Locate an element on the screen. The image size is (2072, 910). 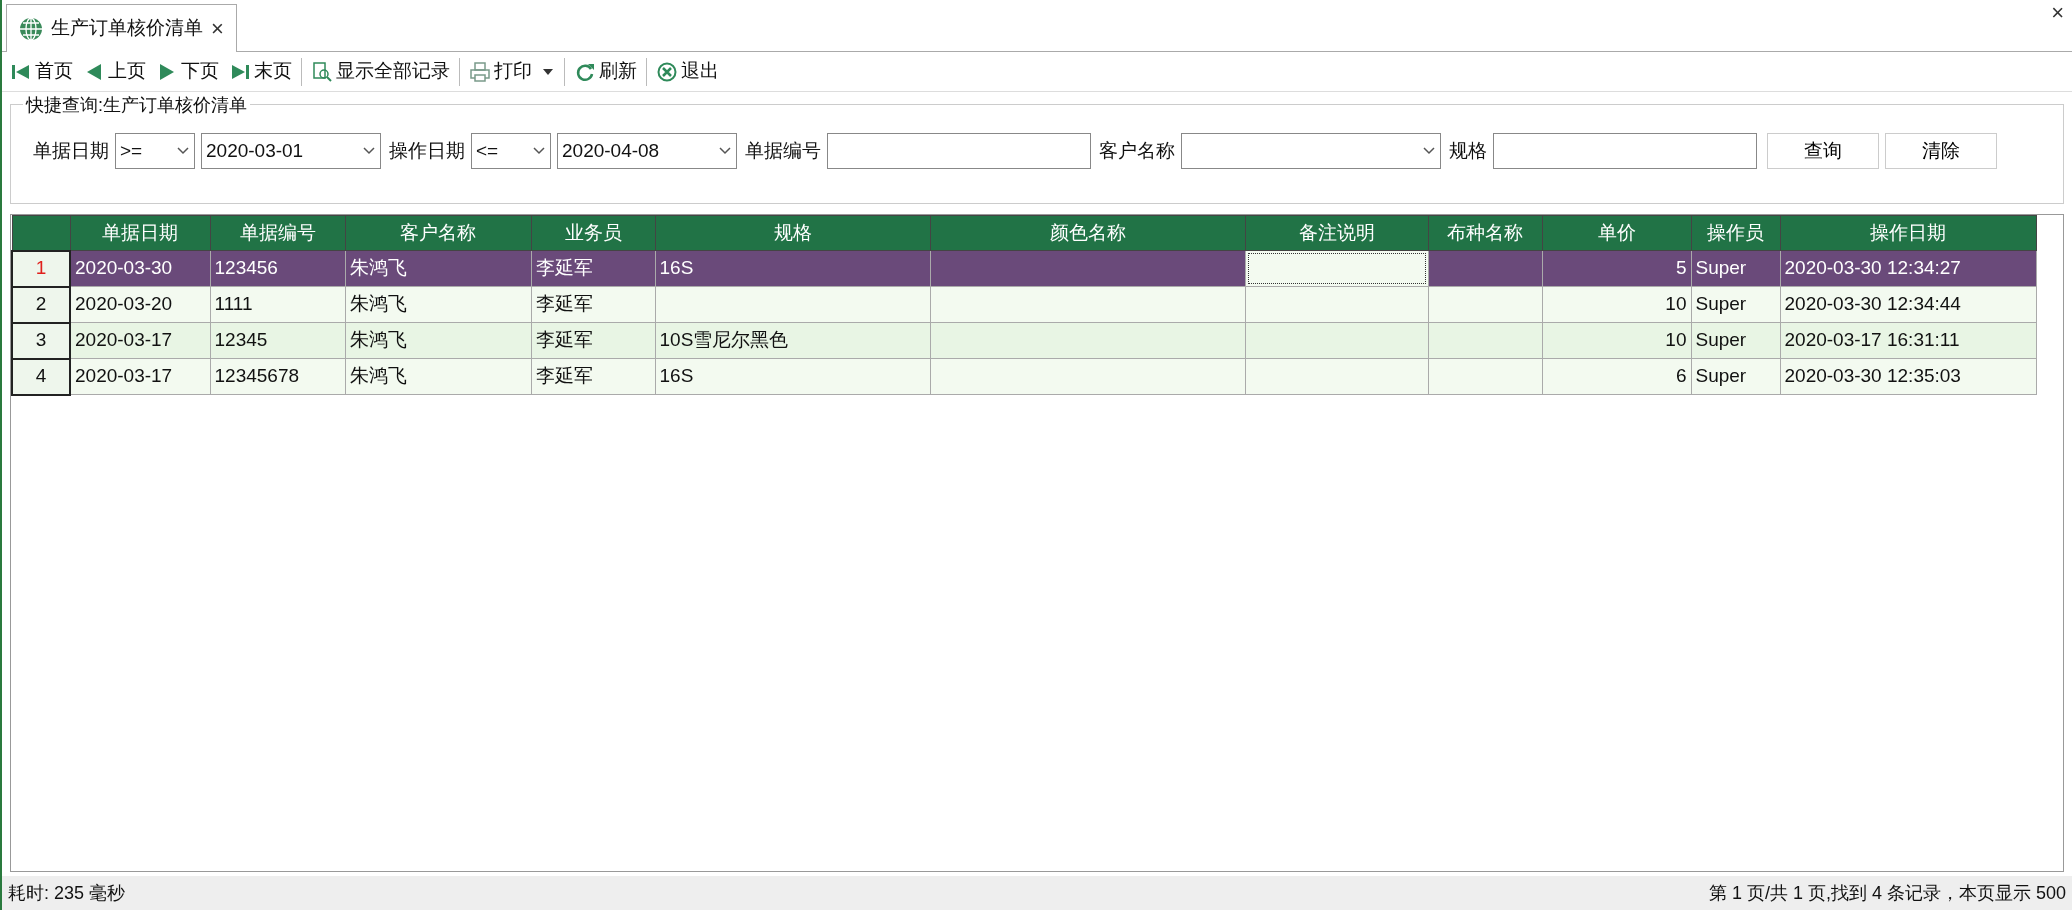
column-header: 单据日期 is located at coordinates (140, 233).